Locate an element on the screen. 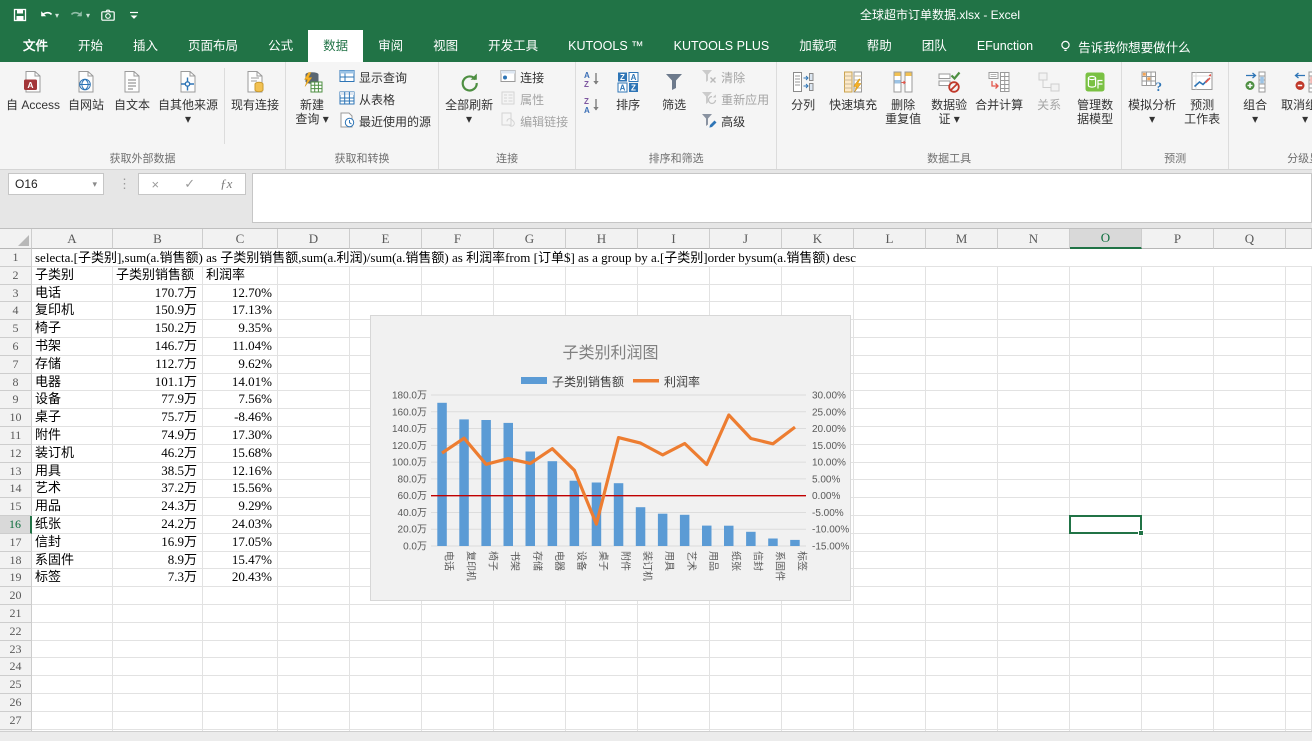  row-header-11: 11 is located at coordinates (16, 435).